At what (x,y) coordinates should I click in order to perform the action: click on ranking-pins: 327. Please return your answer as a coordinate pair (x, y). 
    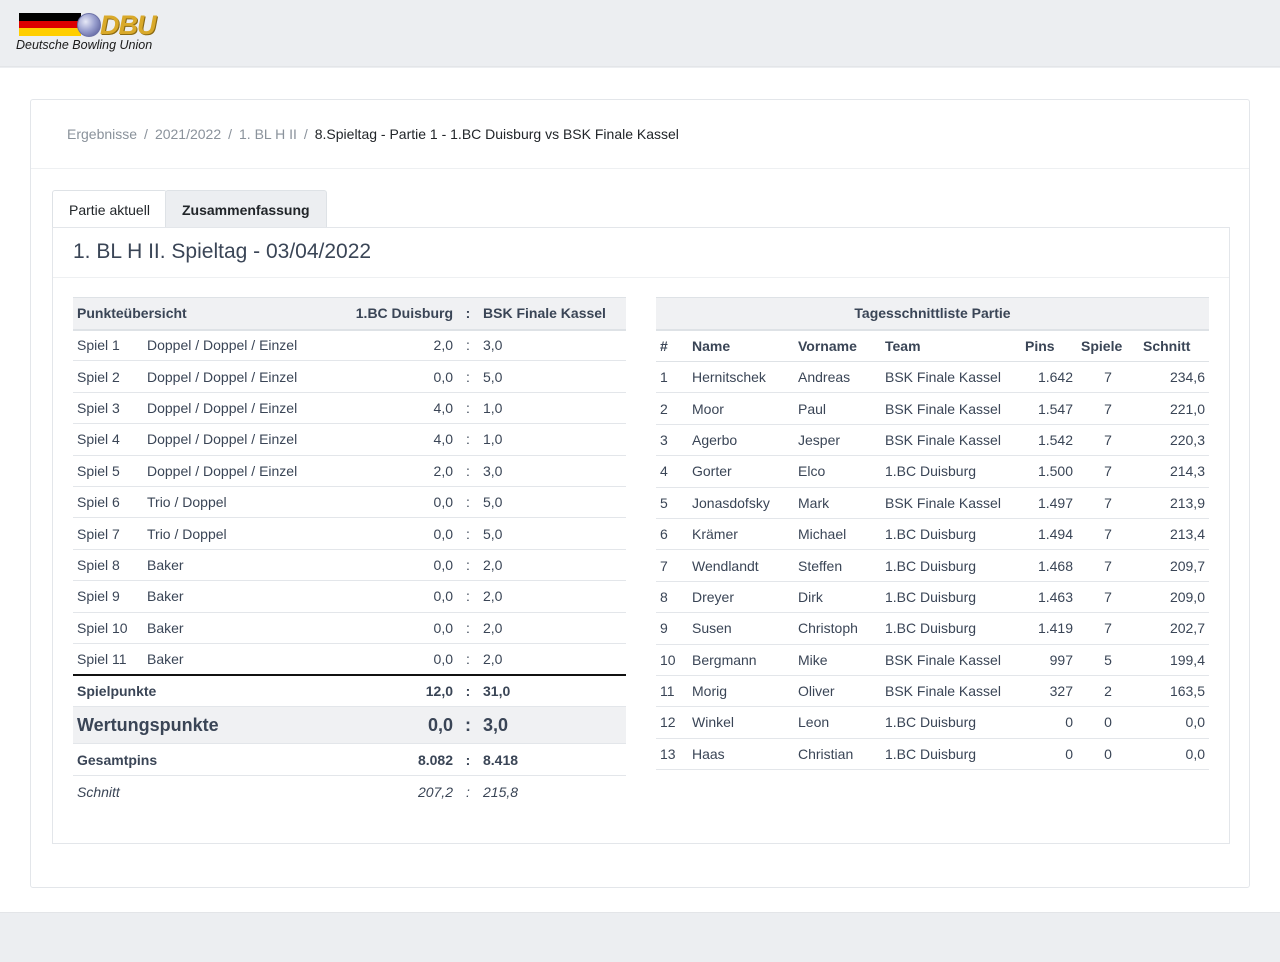
    Looking at the image, I should click on (1049, 691).